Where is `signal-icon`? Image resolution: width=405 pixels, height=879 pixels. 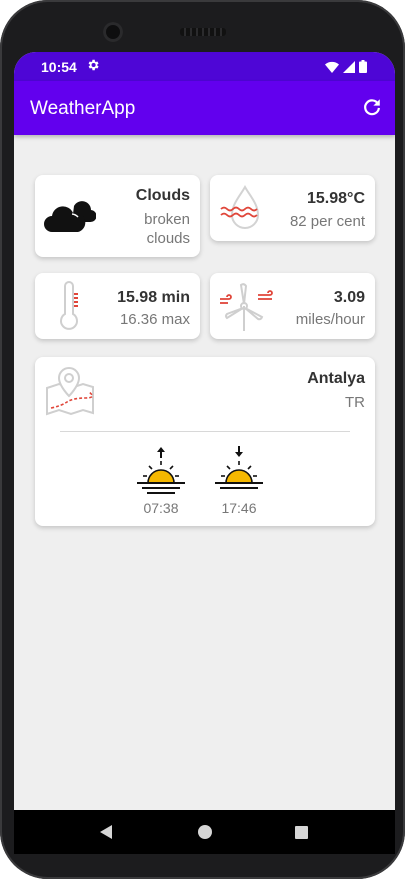
signal-icon is located at coordinates (349, 66).